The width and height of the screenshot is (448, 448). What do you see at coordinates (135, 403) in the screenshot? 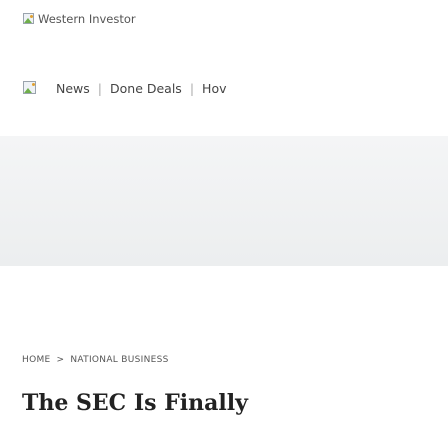
I see `article-title: The SEC Is Finally` at bounding box center [135, 403].